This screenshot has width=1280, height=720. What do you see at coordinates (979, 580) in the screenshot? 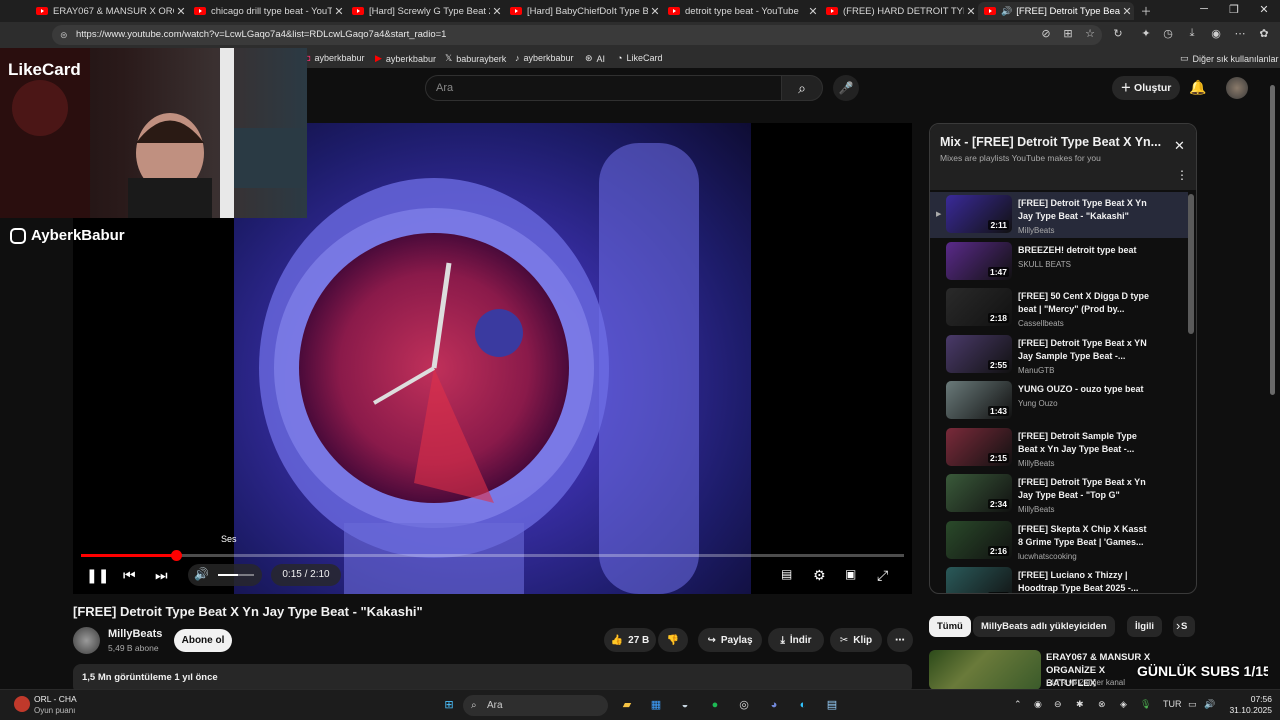
I see `playlist-thumbnail: 2:17` at bounding box center [979, 580].